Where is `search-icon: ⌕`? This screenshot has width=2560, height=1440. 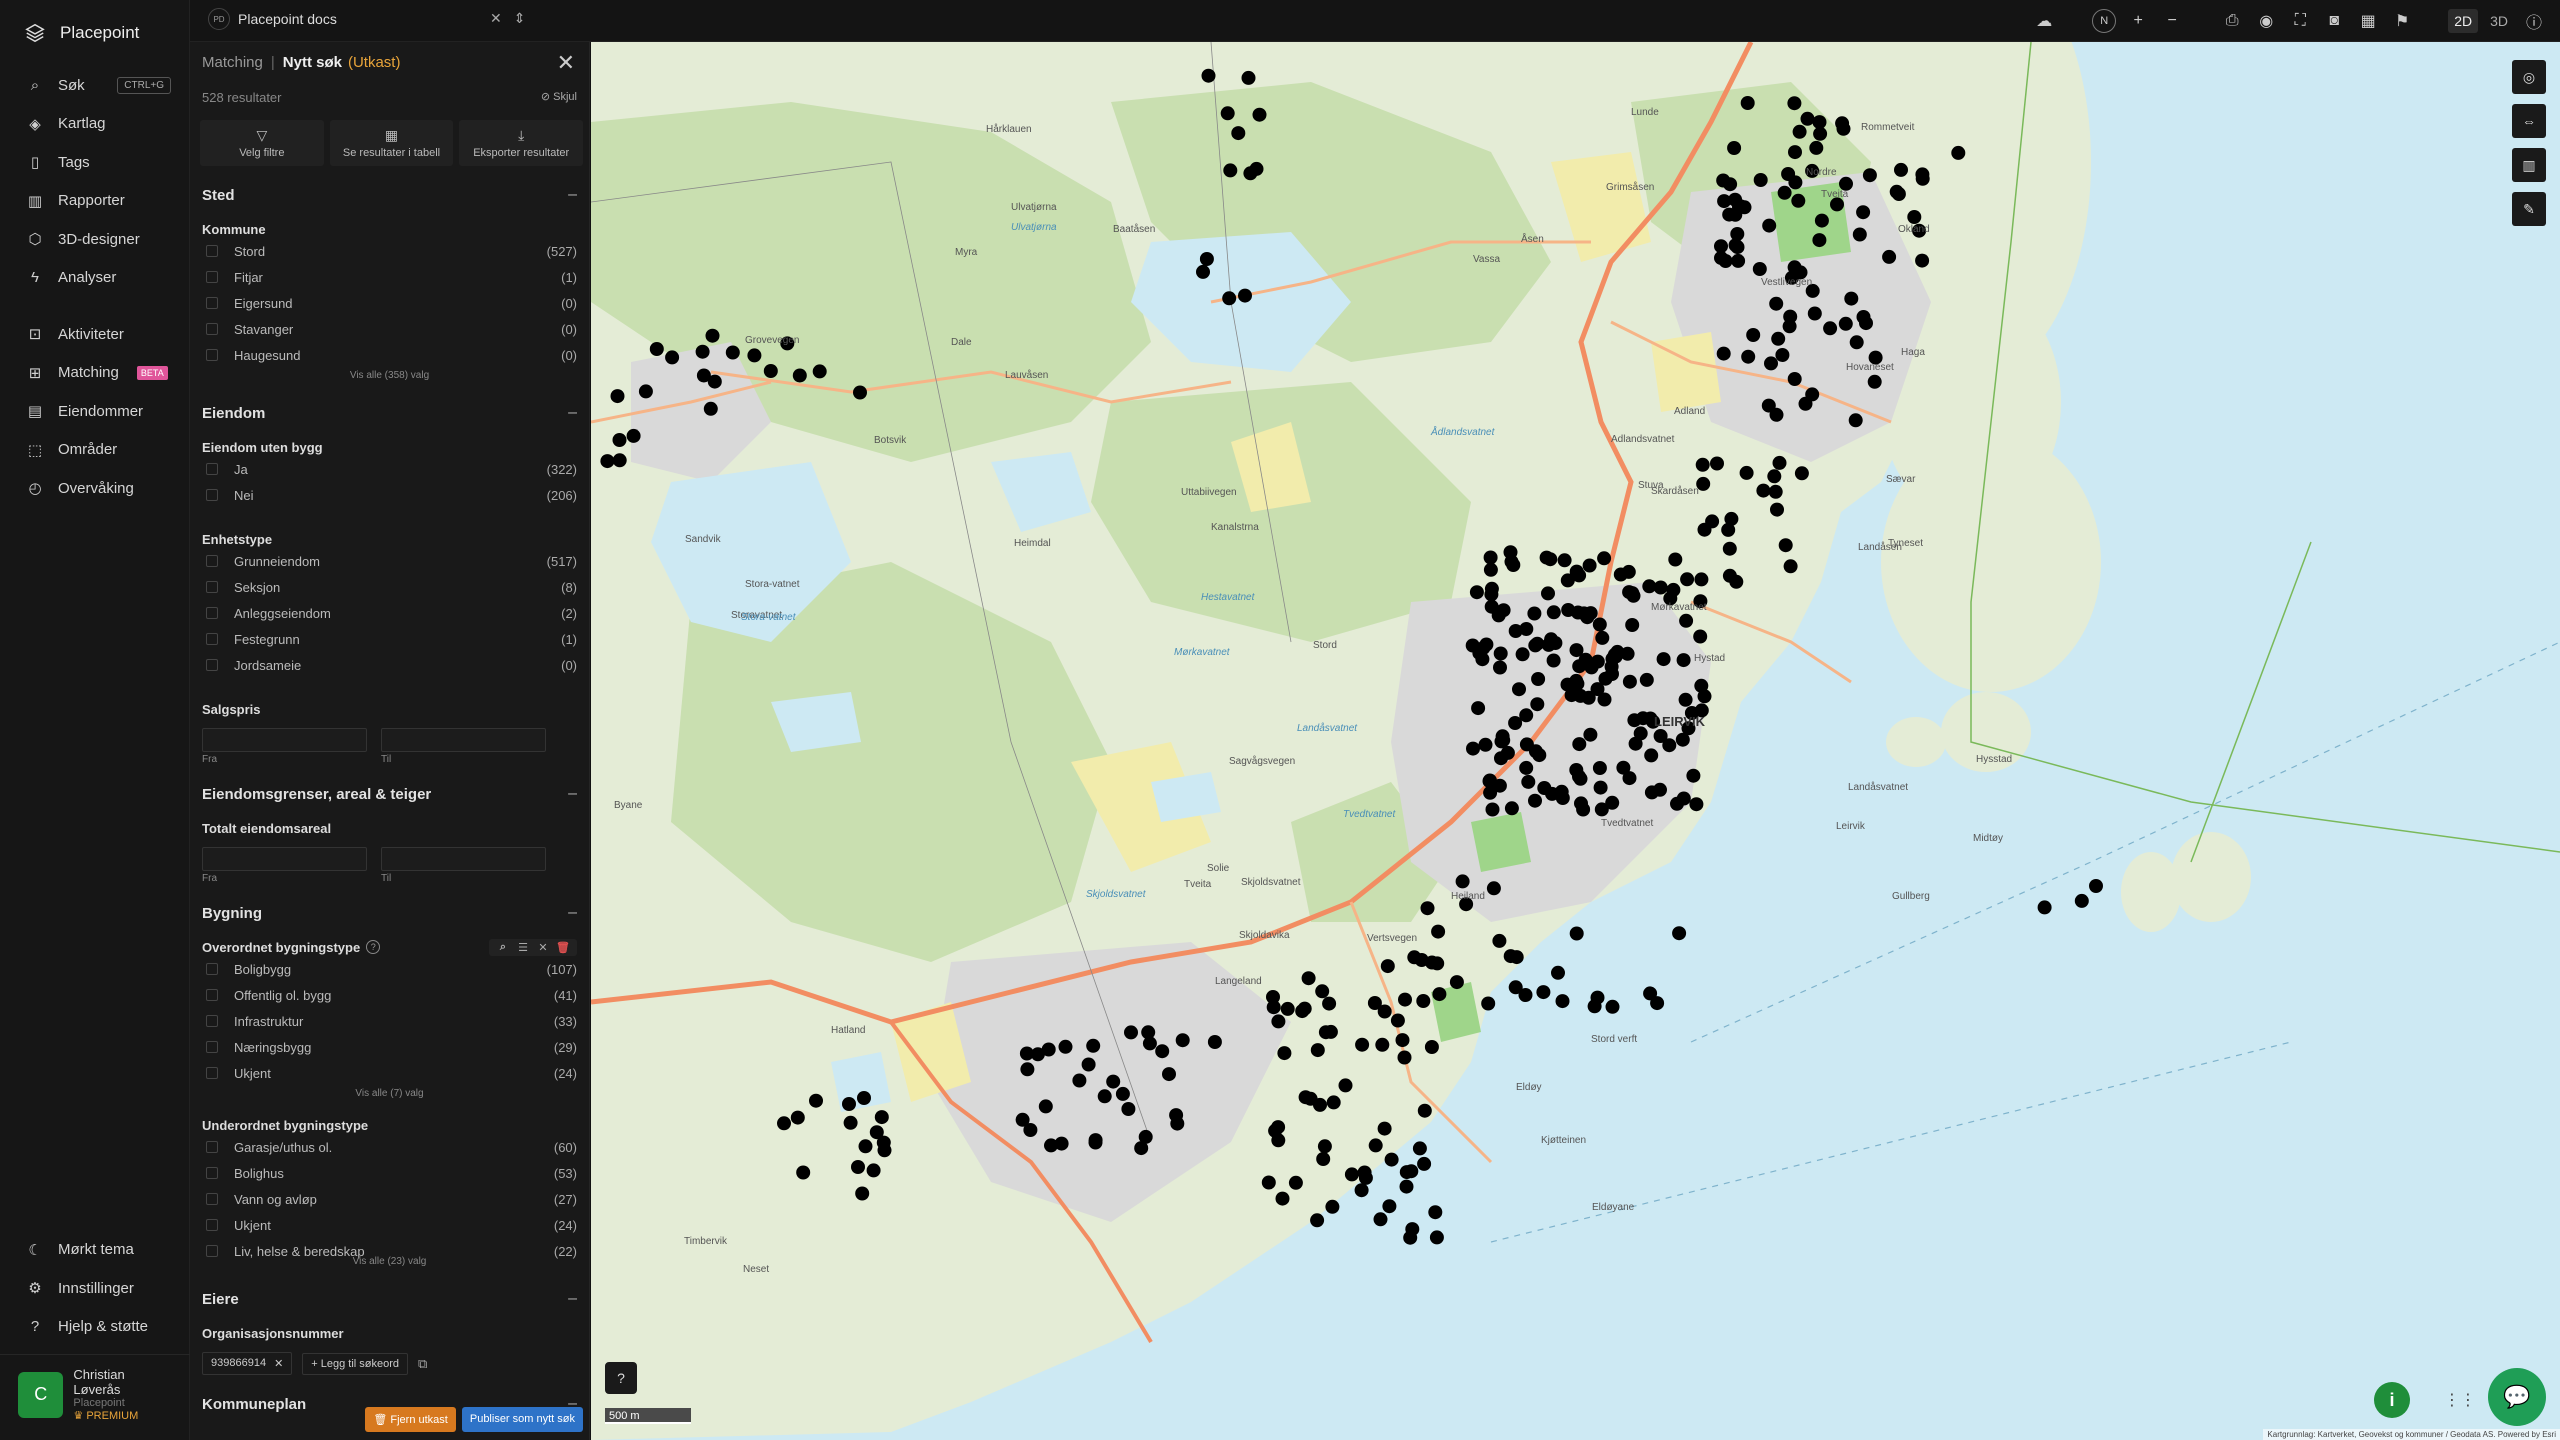 search-icon: ⌕ is located at coordinates (503, 947).